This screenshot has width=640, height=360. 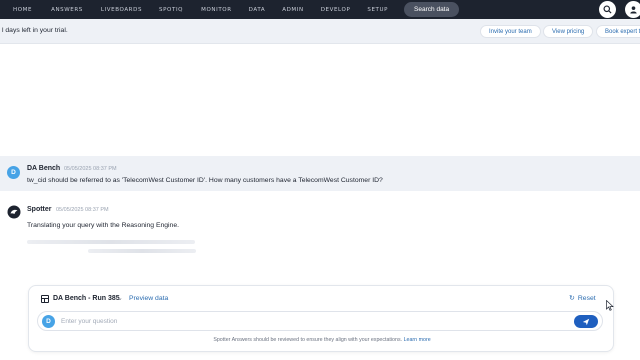 I want to click on send-button, so click(x=586, y=321).